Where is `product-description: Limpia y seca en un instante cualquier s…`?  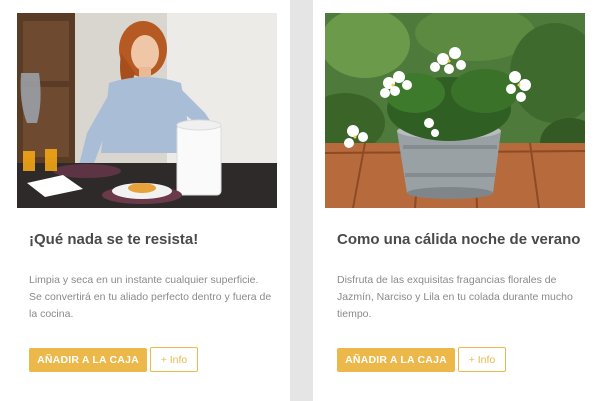 product-description: Limpia y seca en un instante cualquier s… is located at coordinates (150, 297).